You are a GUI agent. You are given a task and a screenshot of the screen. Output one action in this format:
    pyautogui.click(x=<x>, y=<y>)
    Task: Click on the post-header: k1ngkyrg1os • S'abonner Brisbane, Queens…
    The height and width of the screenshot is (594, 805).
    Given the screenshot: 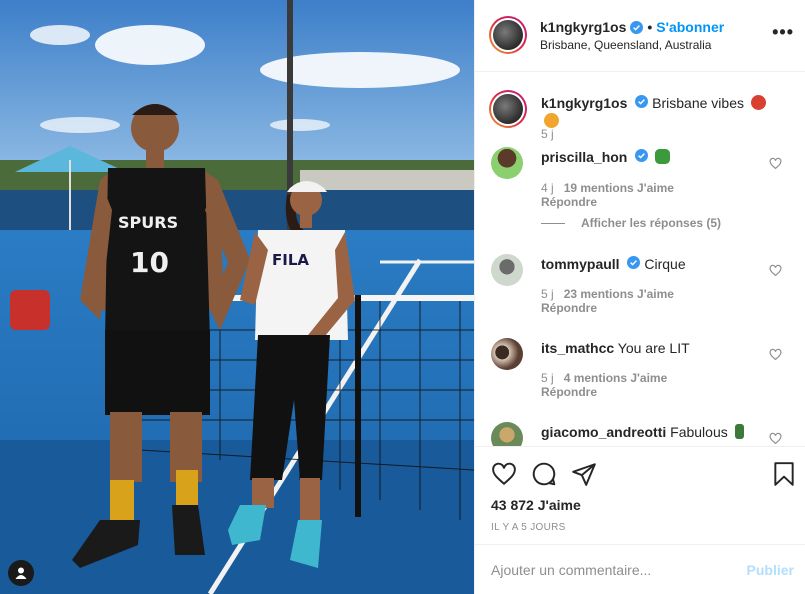 What is the action you would take?
    pyautogui.click(x=640, y=36)
    